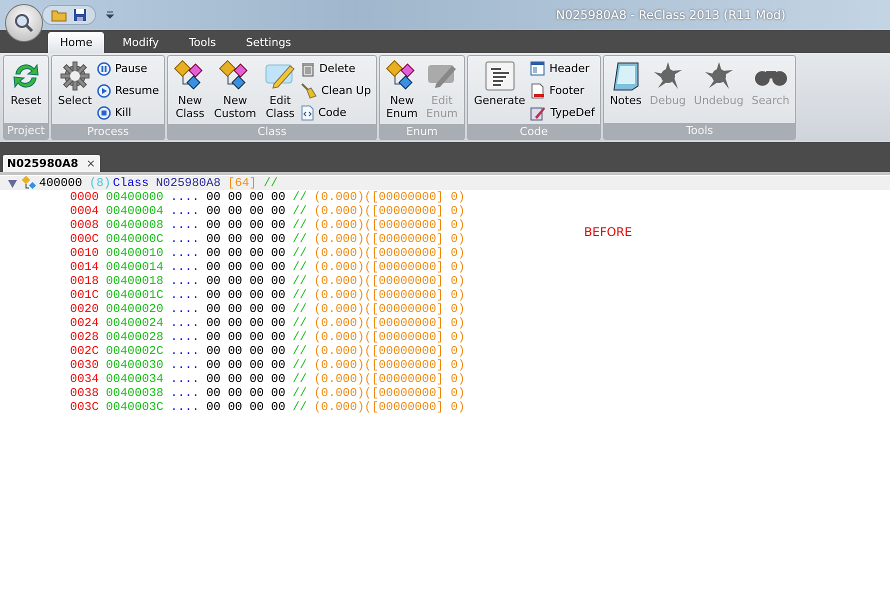  Describe the element at coordinates (75, 90) in the screenshot. I see `ribbon-button: Select` at that location.